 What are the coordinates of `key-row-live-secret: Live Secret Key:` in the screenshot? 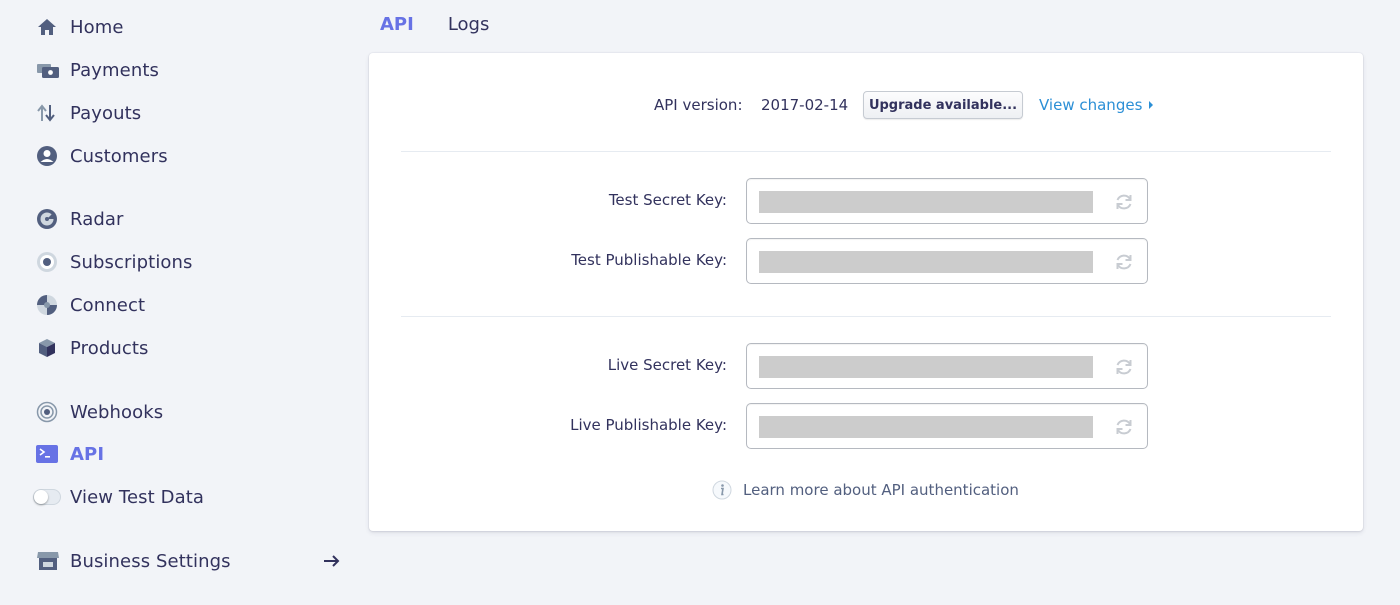 It's located at (866, 366).